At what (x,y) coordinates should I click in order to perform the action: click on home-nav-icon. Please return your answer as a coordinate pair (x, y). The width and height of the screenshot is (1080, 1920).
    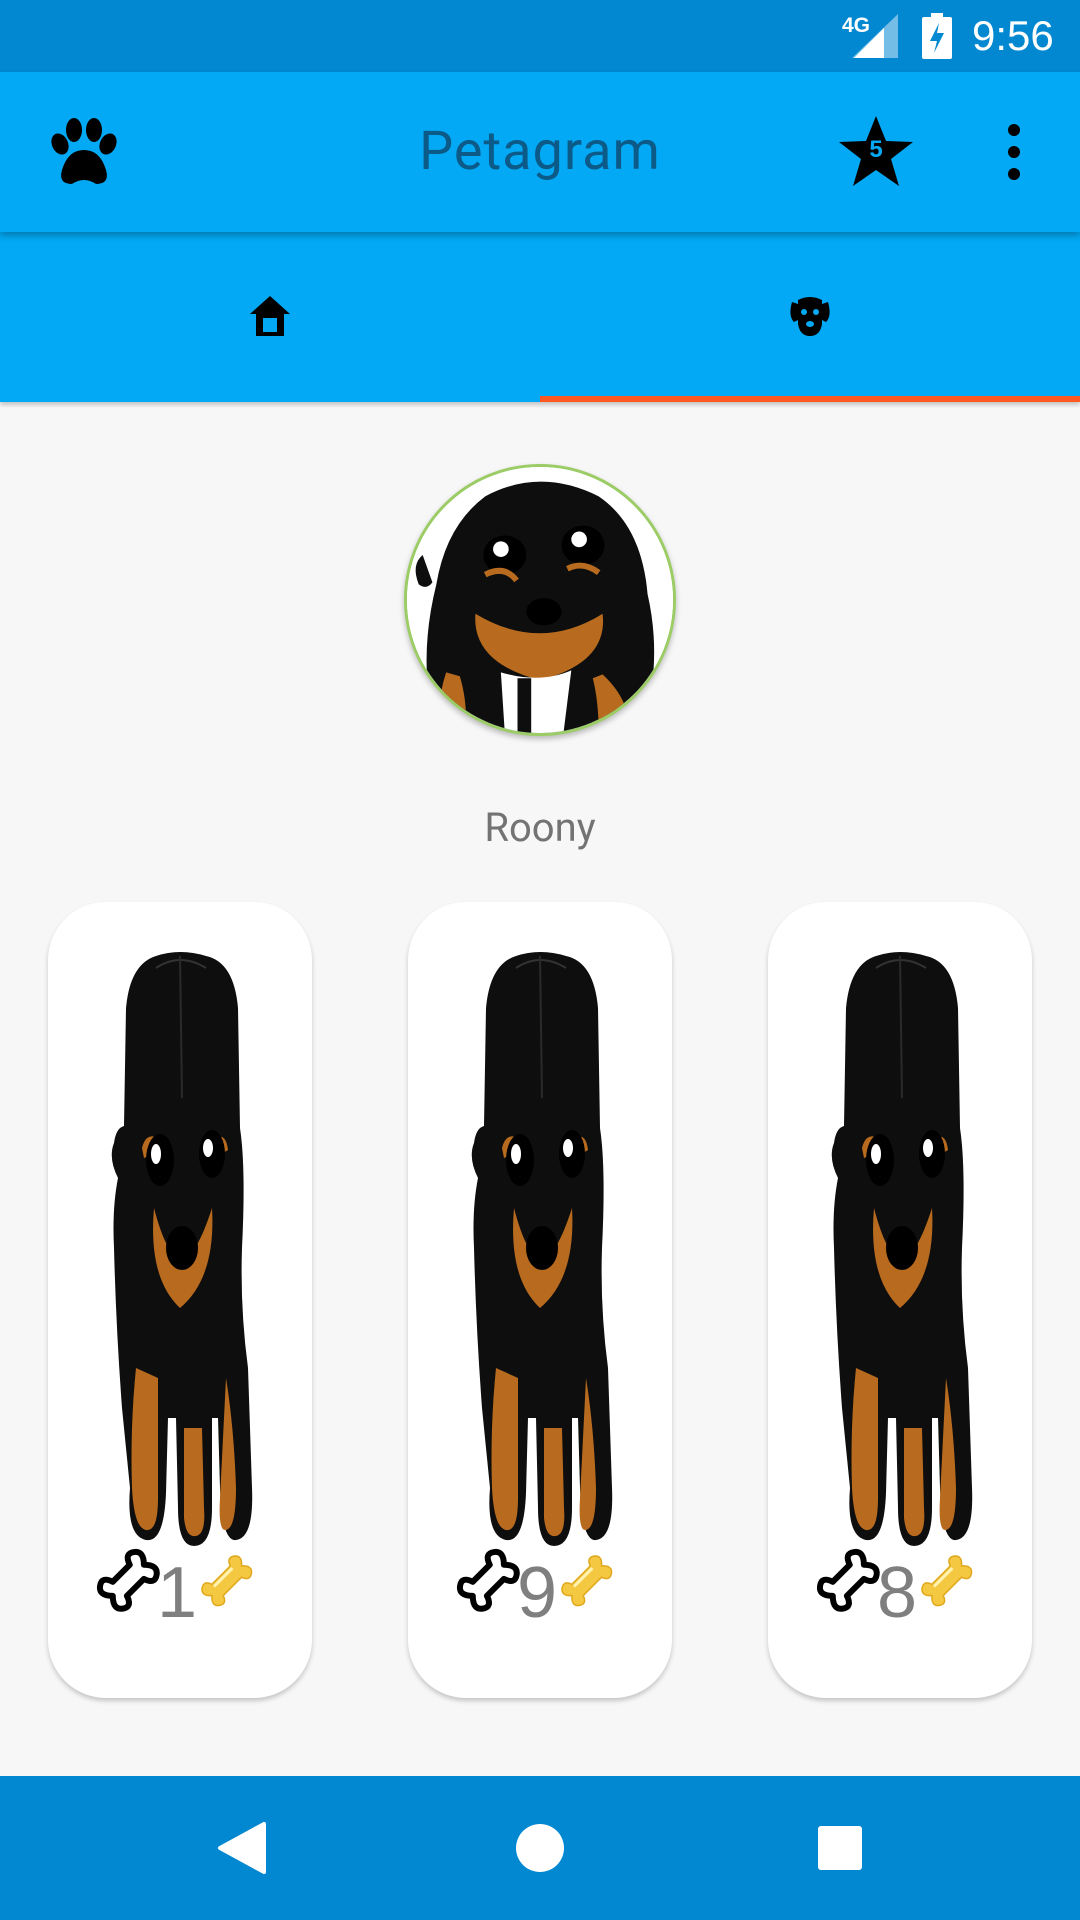
    Looking at the image, I should click on (540, 1848).